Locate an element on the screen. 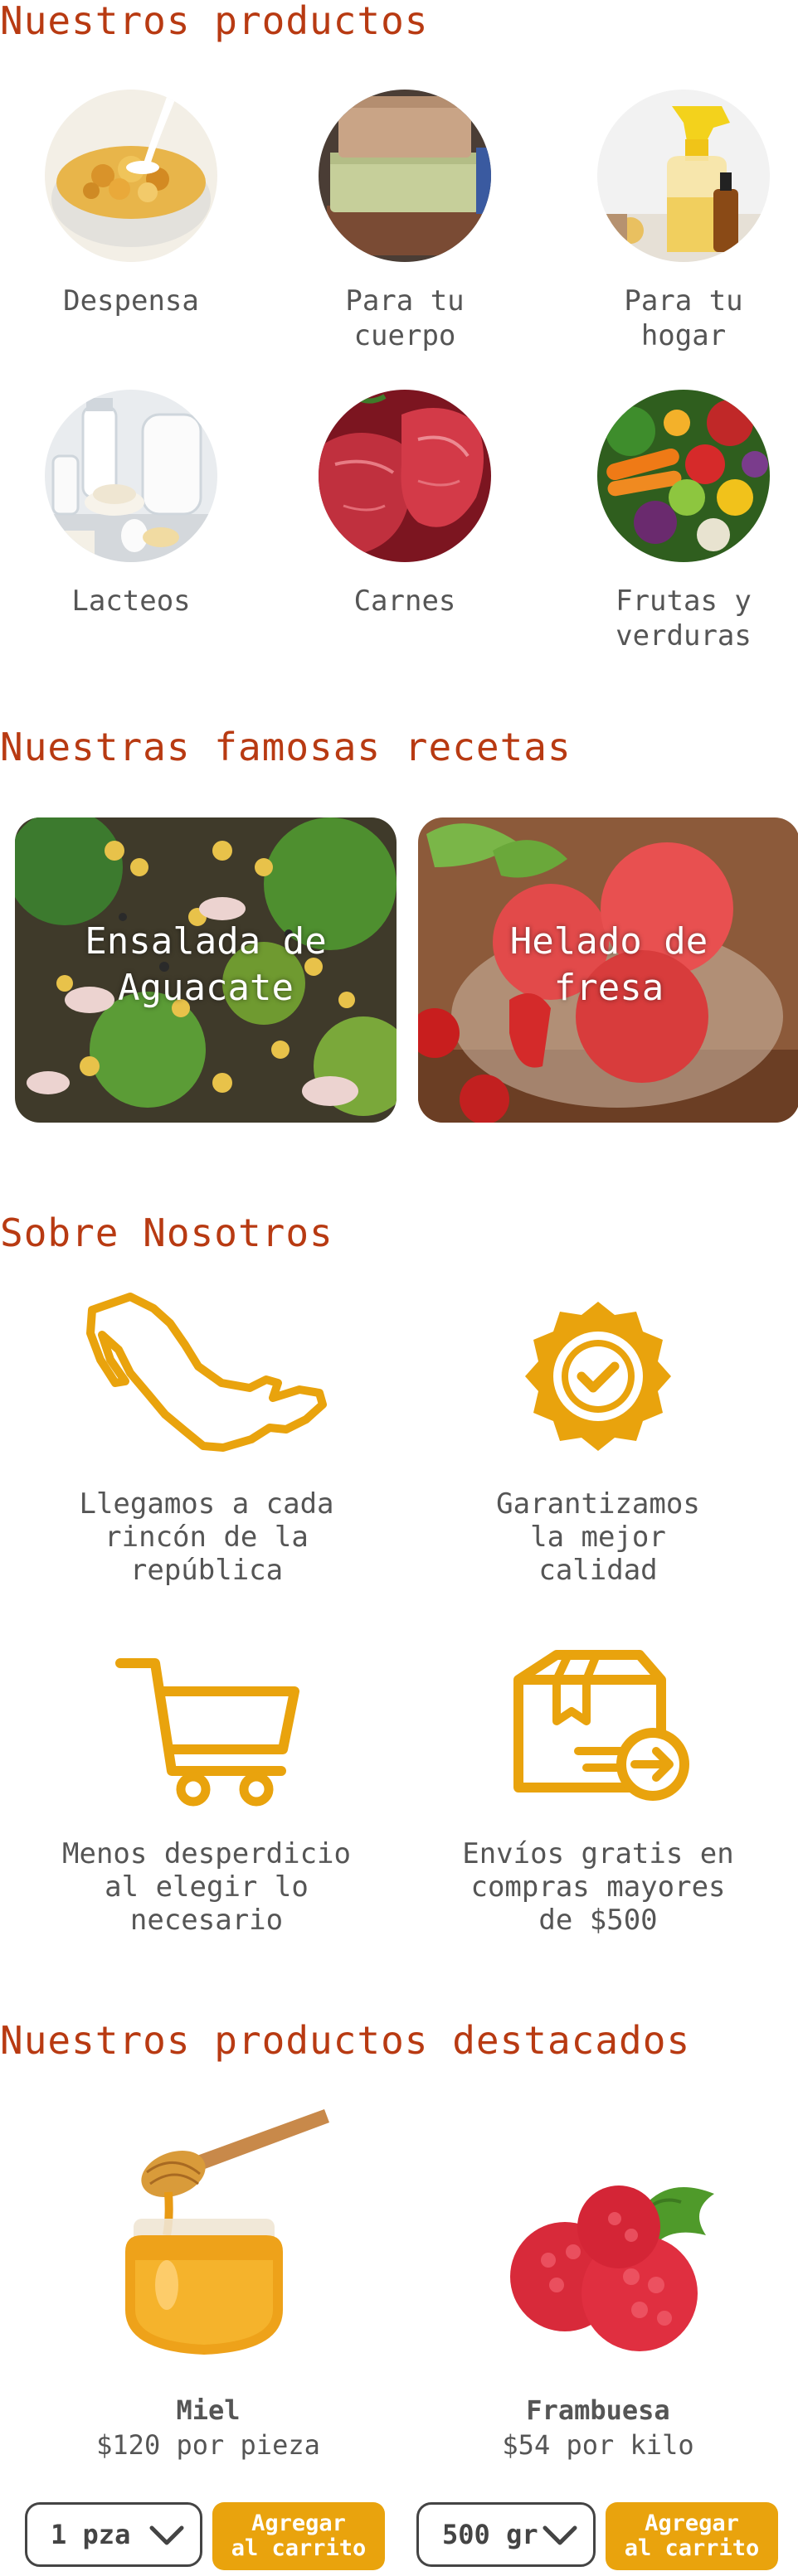  category-carnes: Carnes is located at coordinates (405, 504).